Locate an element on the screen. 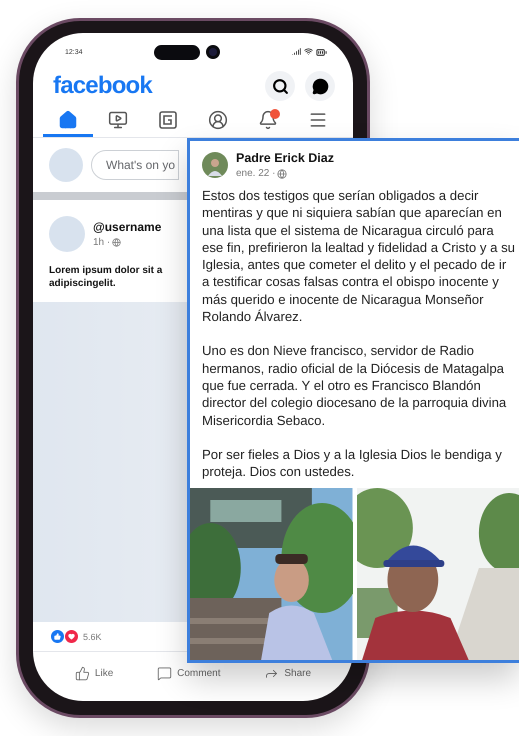 This screenshot has width=519, height=736. search-icon is located at coordinates (280, 86).